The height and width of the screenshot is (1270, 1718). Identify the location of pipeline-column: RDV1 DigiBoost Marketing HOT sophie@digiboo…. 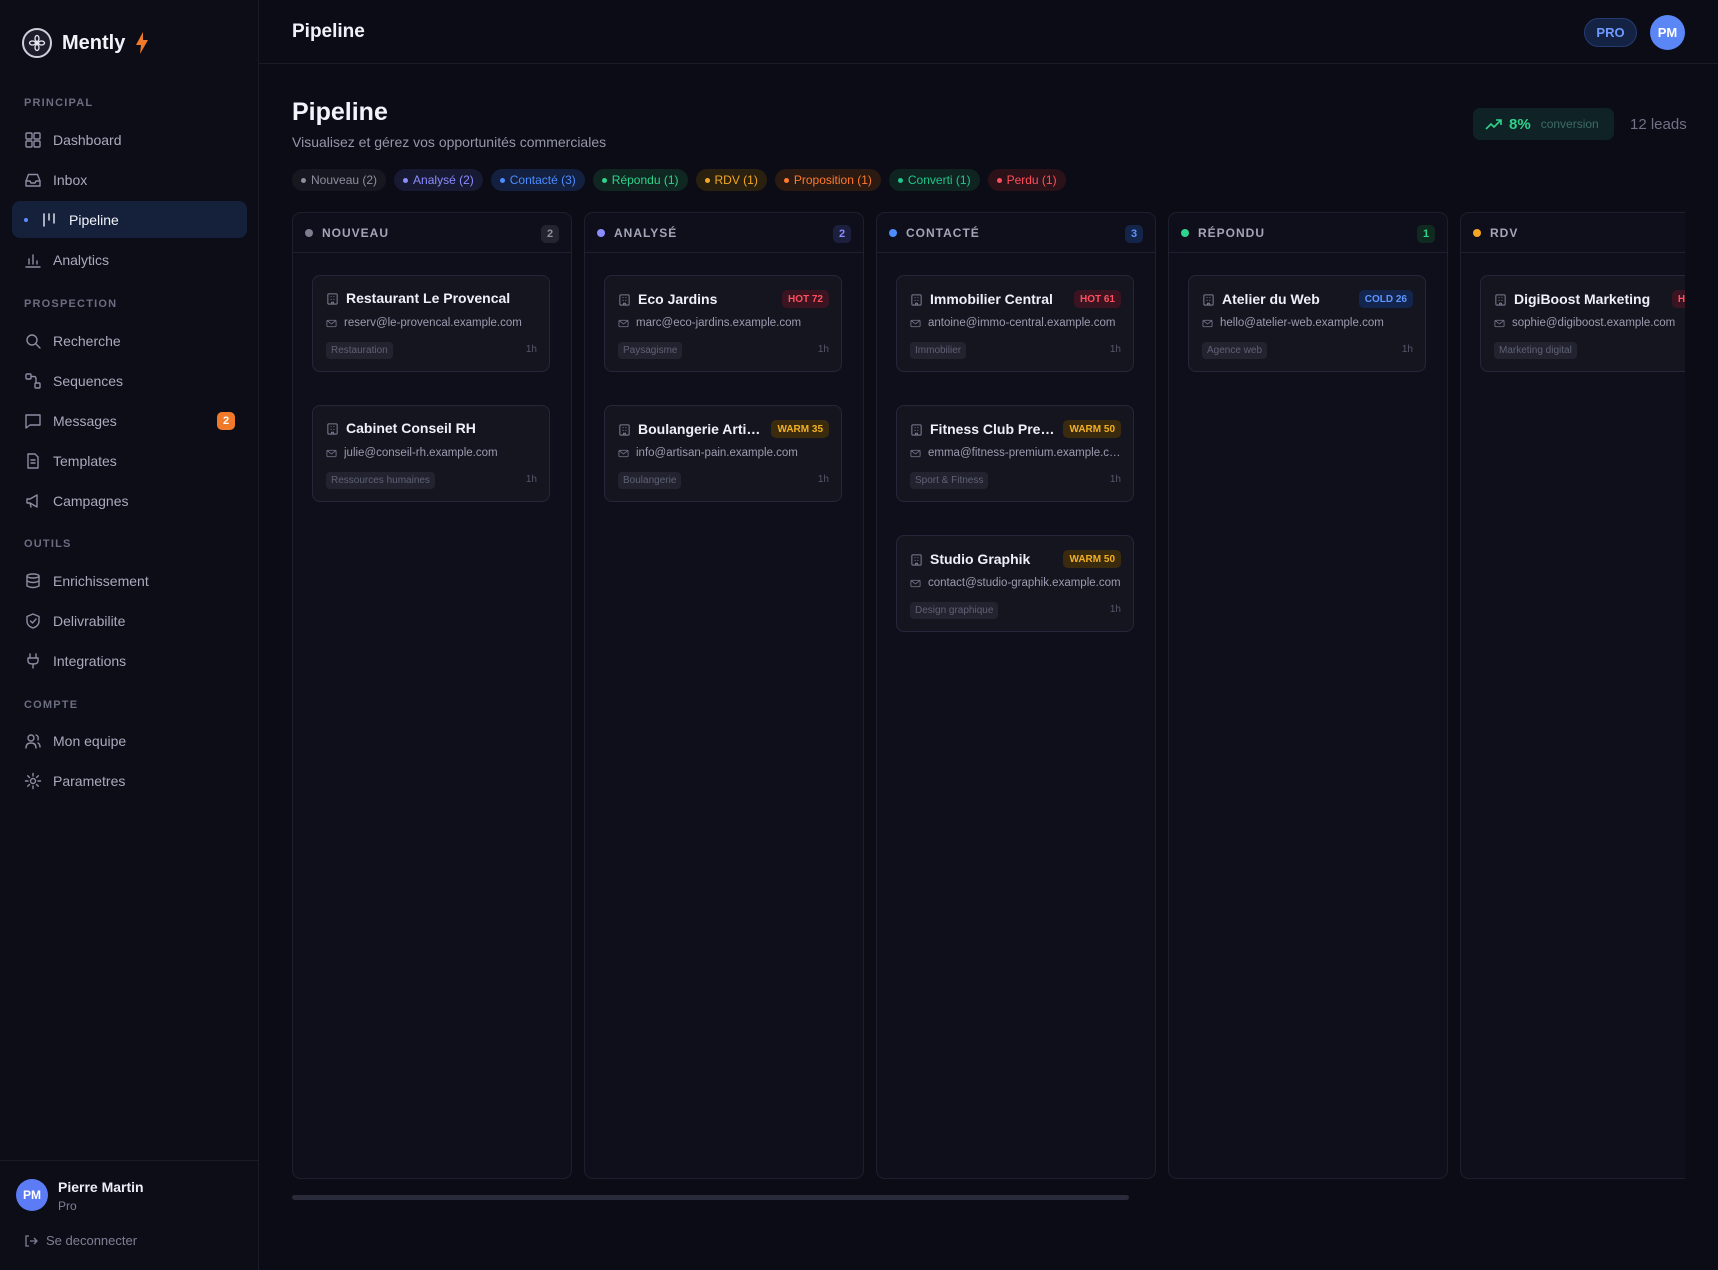
(1572, 695).